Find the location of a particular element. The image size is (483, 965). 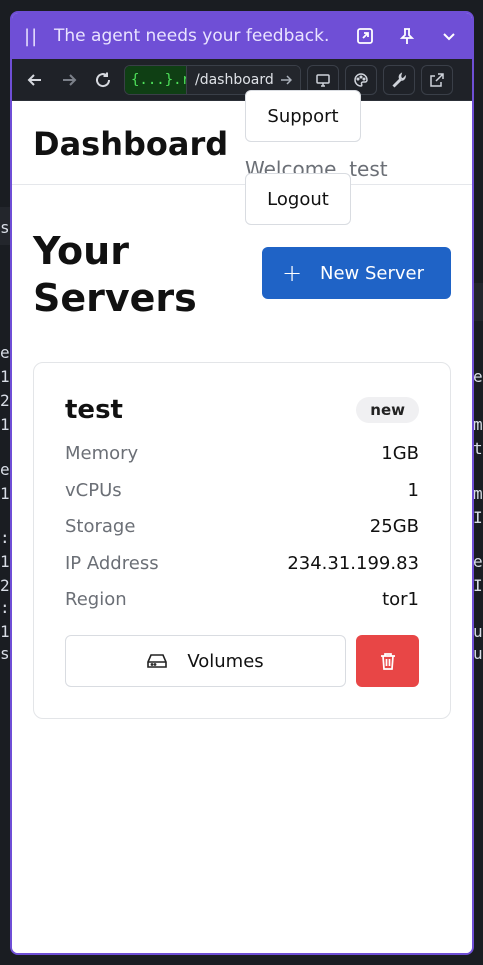

new-server-button: + New Server is located at coordinates (356, 273).